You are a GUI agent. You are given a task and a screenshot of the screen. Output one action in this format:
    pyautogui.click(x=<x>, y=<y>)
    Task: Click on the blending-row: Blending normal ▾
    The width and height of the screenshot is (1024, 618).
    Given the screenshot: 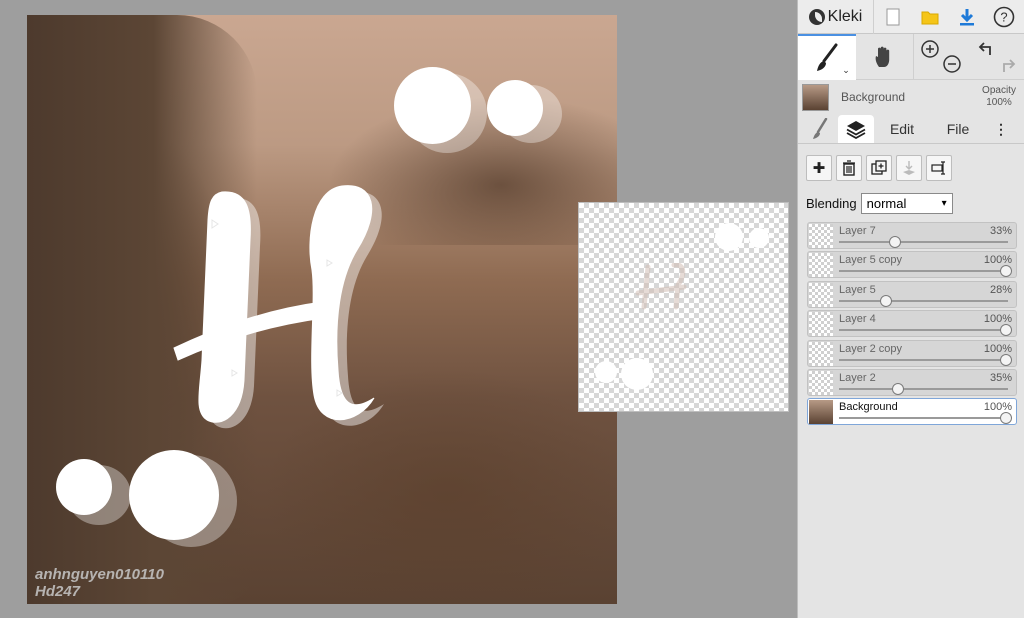 What is the action you would take?
    pyautogui.click(x=911, y=203)
    